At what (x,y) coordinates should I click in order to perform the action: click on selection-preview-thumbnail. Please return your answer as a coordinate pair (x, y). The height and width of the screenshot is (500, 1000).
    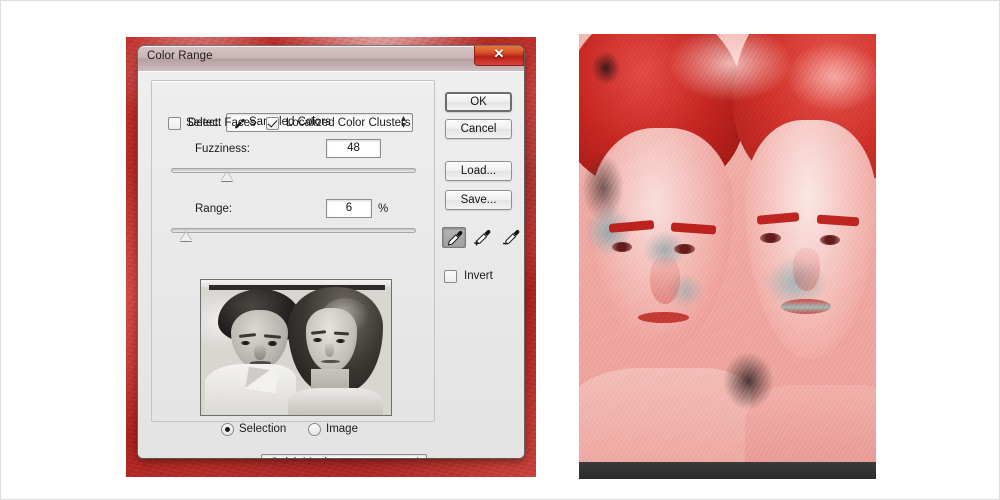
    Looking at the image, I should click on (296, 347).